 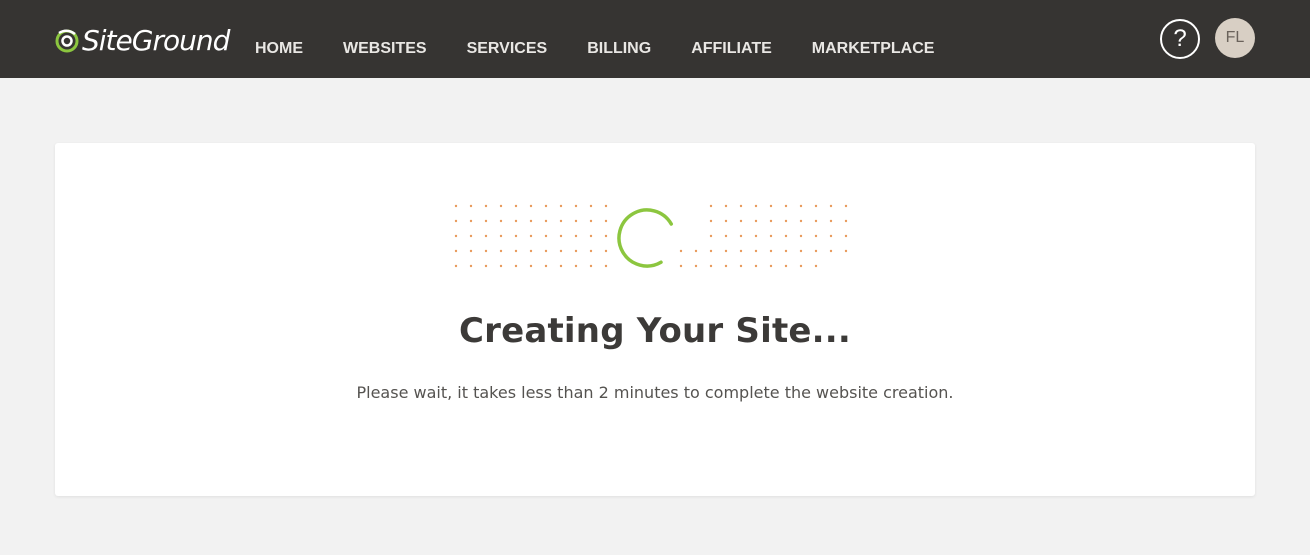 I want to click on user-avatar: FL, so click(x=1235, y=38).